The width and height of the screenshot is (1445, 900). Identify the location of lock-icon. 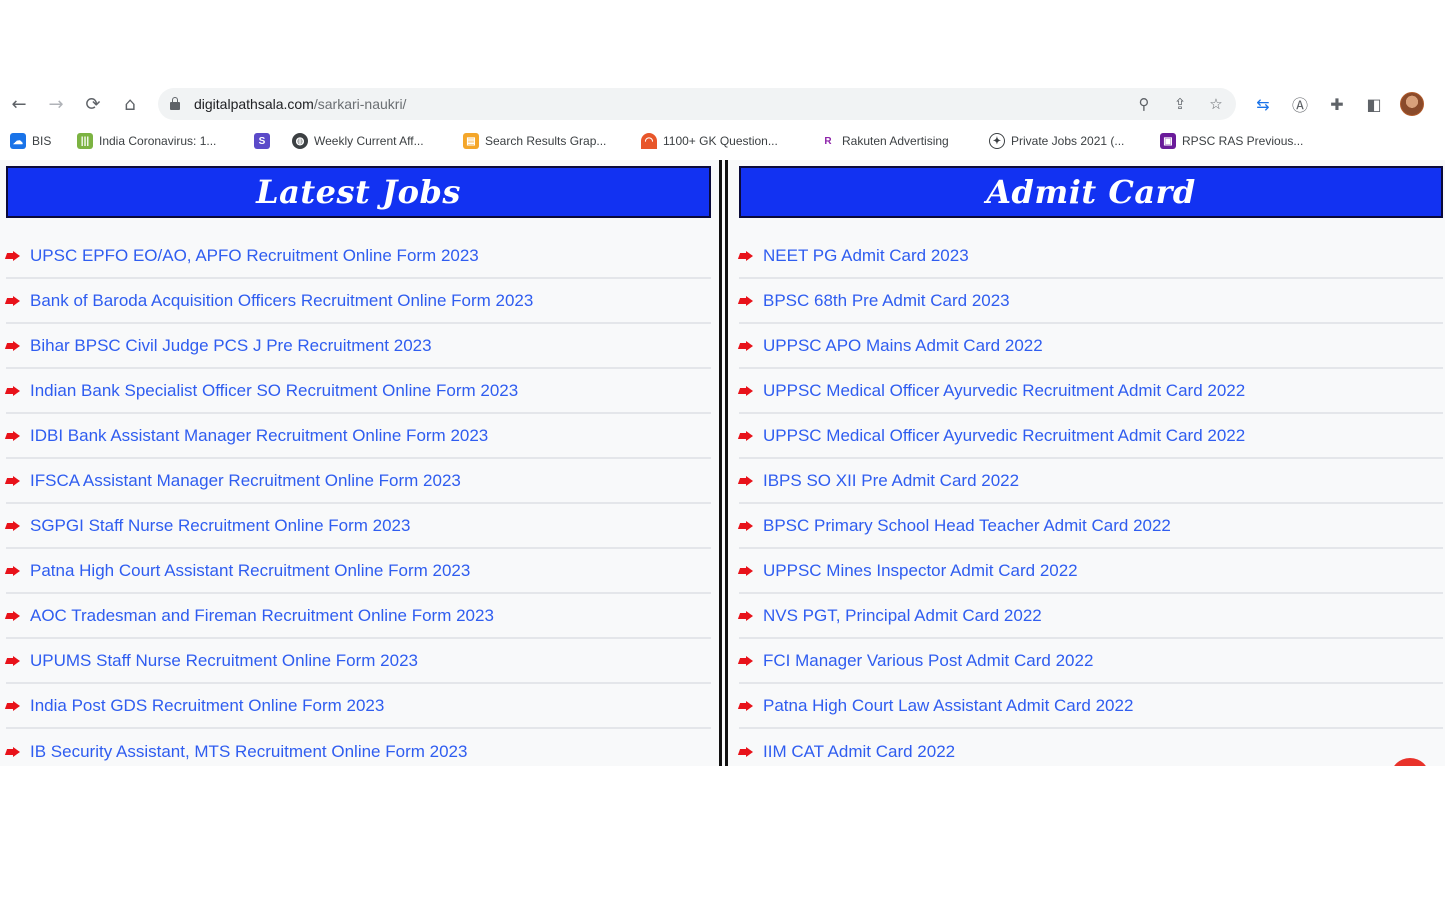
(175, 103).